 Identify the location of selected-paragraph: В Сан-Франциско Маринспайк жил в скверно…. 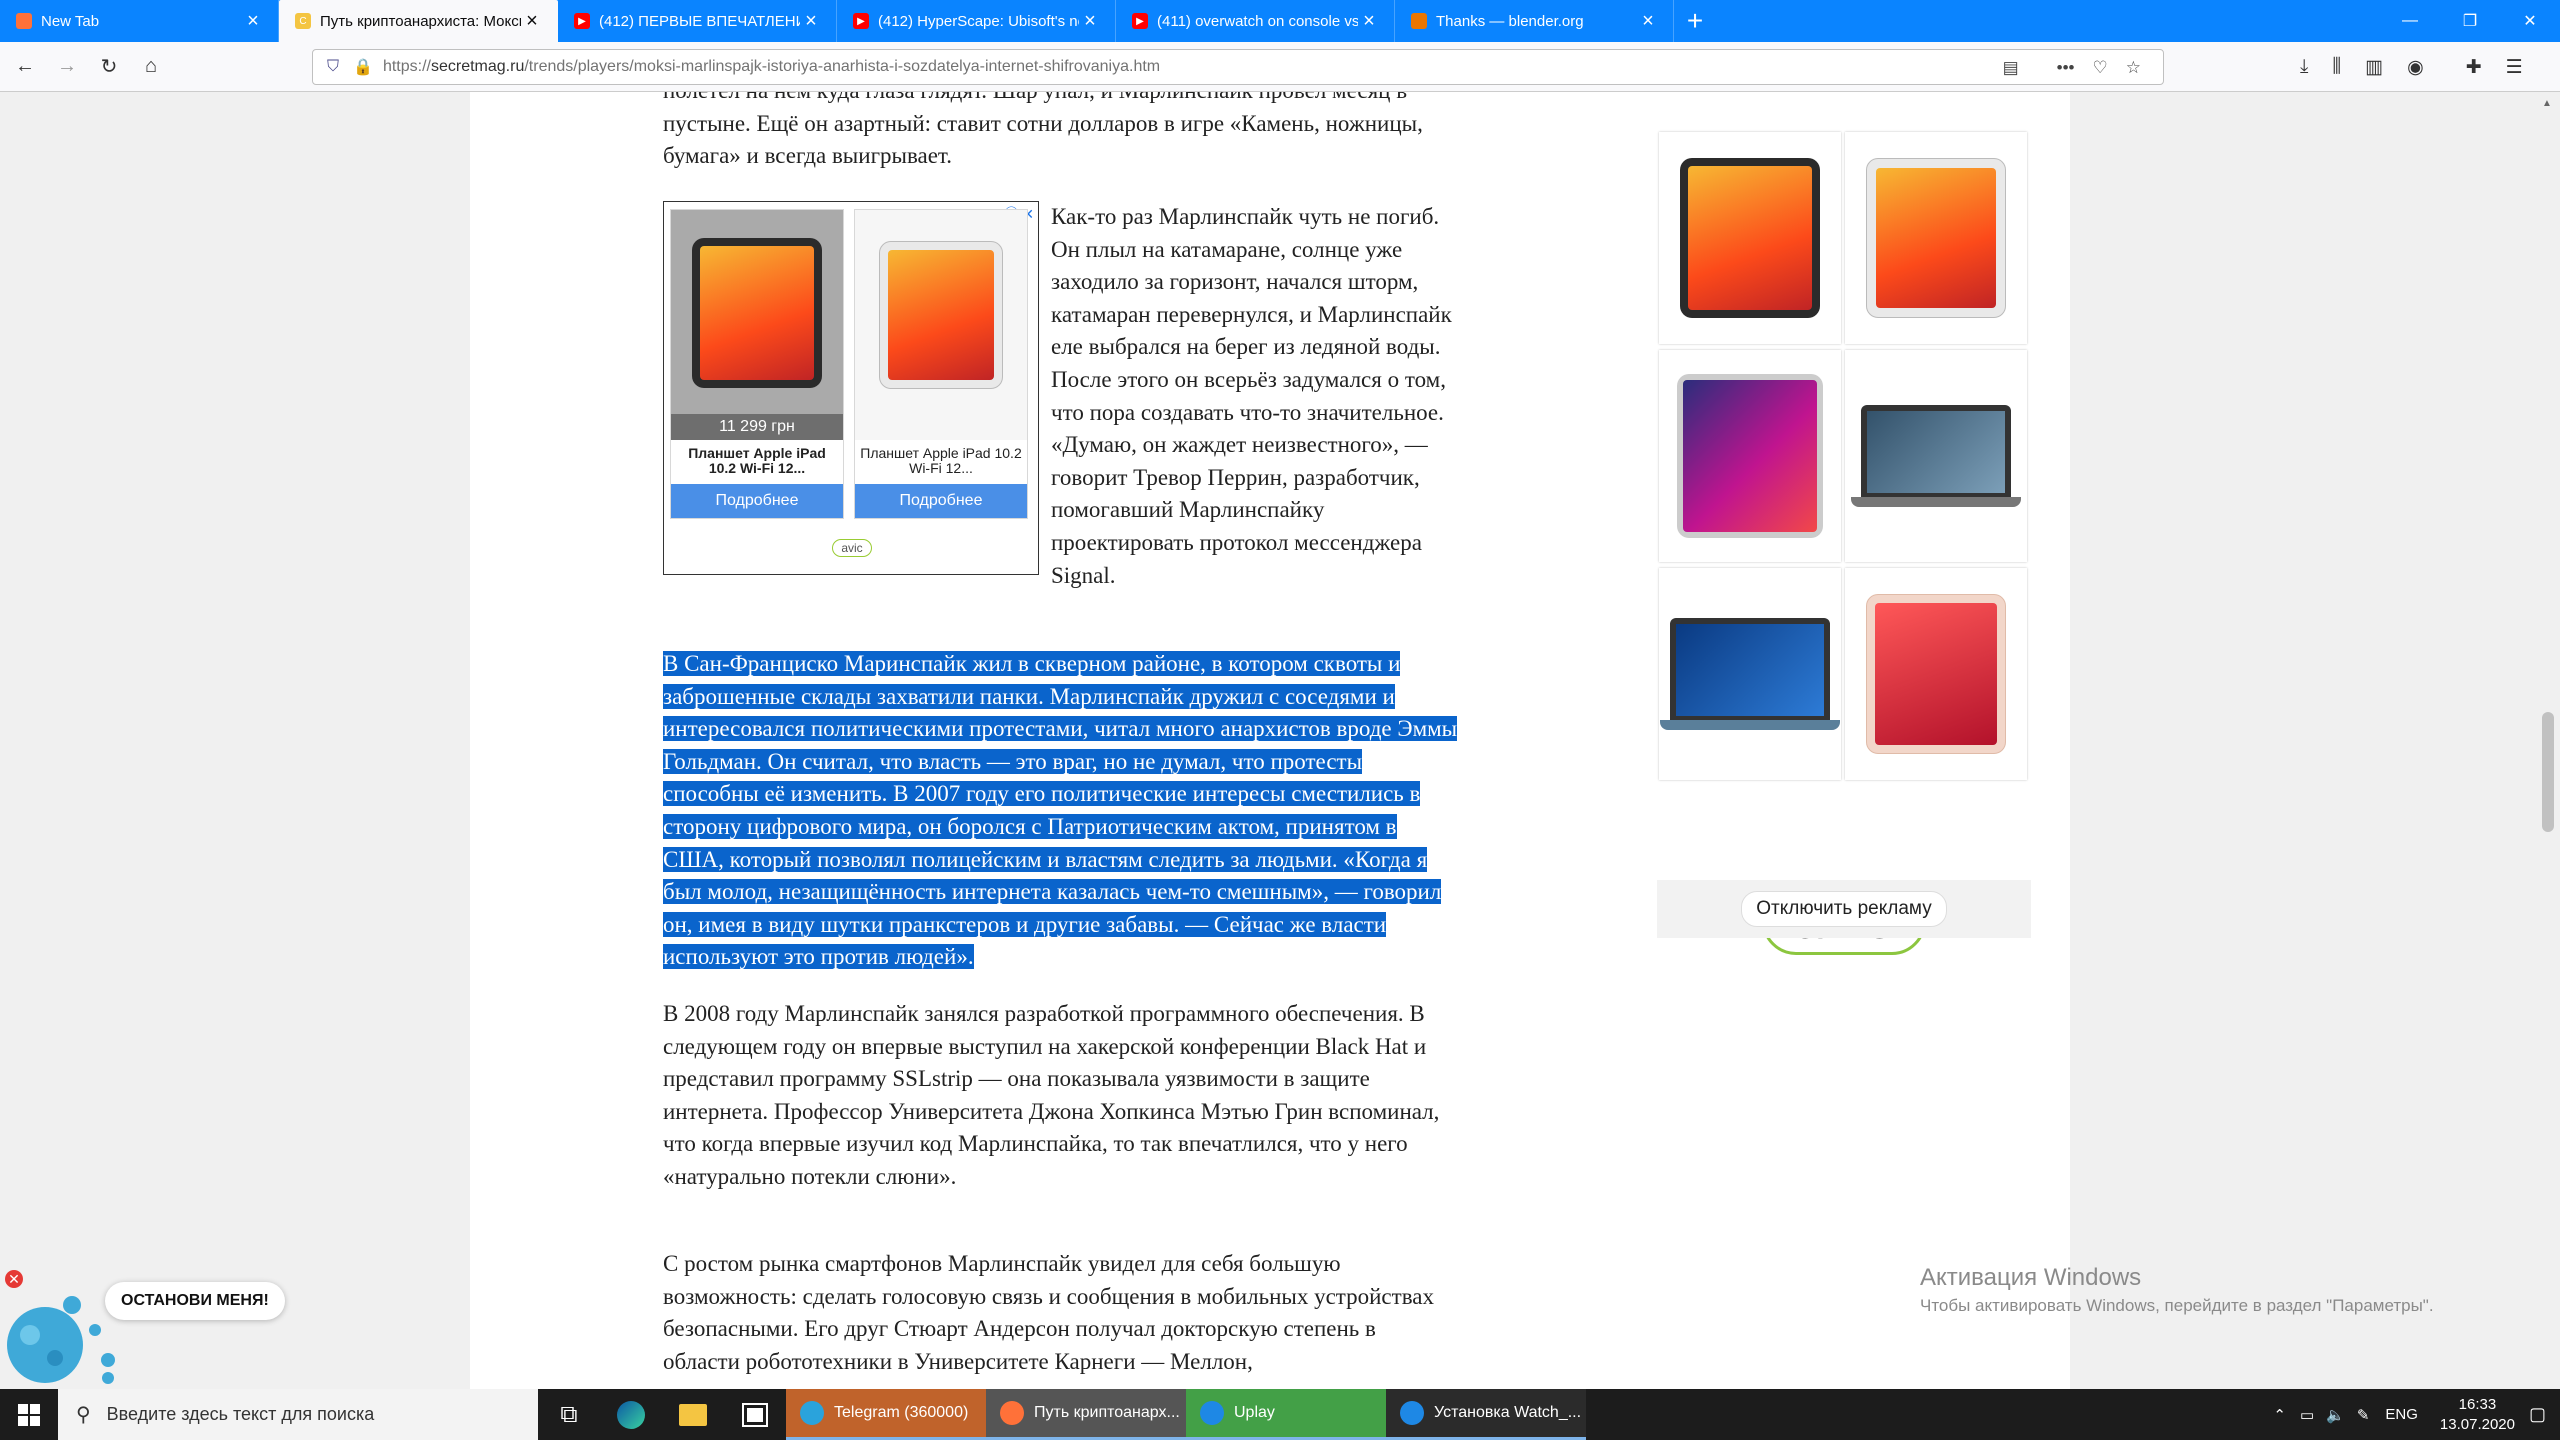
(1063, 811).